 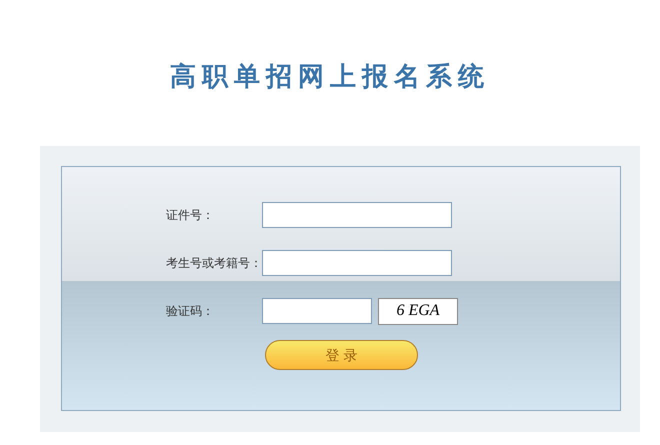 What do you see at coordinates (418, 311) in the screenshot?
I see `captcha-image: 6 EGA` at bounding box center [418, 311].